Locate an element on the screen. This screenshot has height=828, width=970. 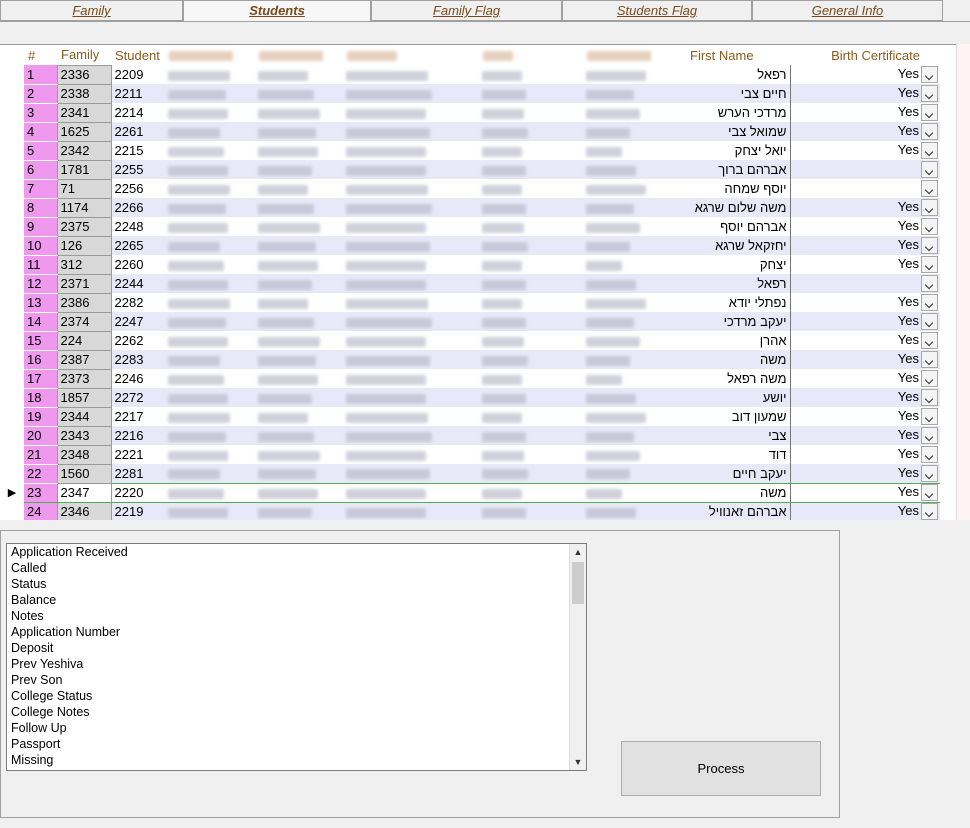
list-item: Missing is located at coordinates (296, 760).